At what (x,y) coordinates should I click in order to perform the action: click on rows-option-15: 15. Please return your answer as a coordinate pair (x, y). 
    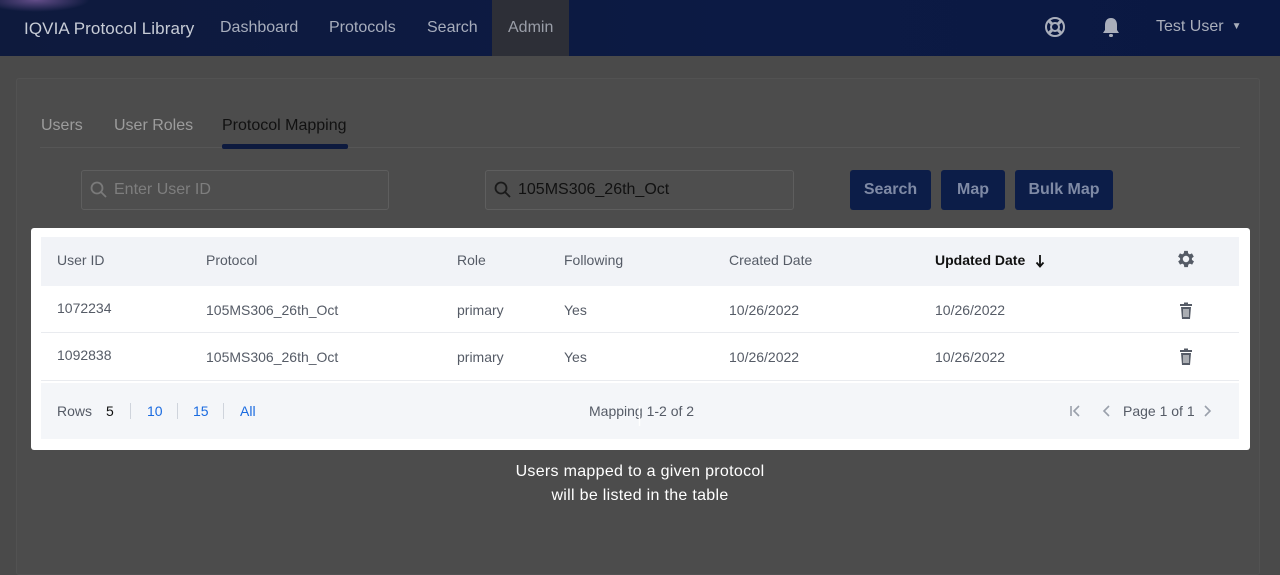
    Looking at the image, I should click on (201, 411).